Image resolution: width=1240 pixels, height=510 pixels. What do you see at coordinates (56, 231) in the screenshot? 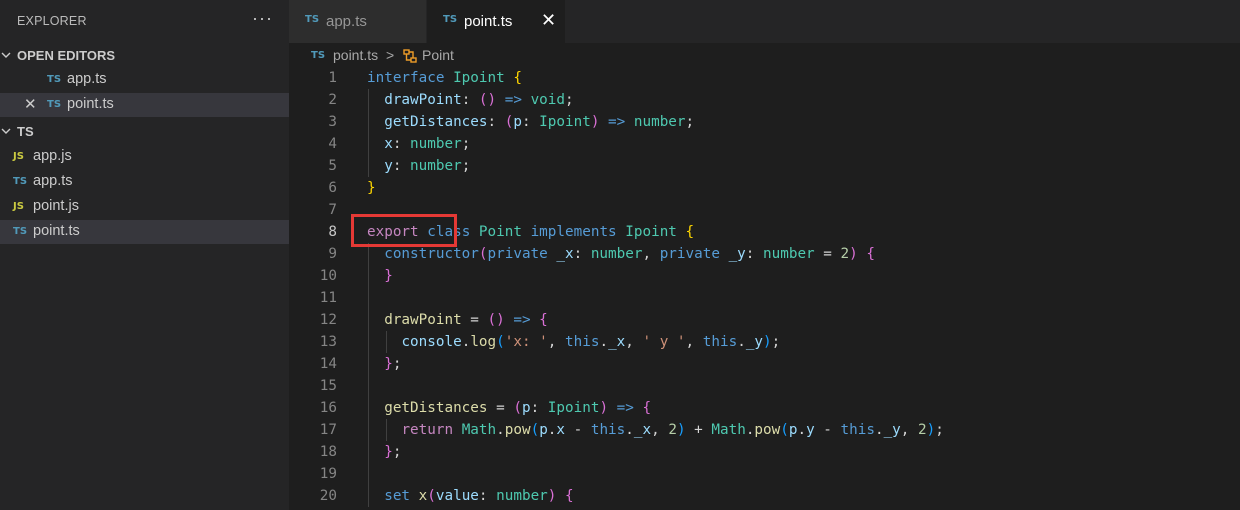
I see `file-name: point.ts` at bounding box center [56, 231].